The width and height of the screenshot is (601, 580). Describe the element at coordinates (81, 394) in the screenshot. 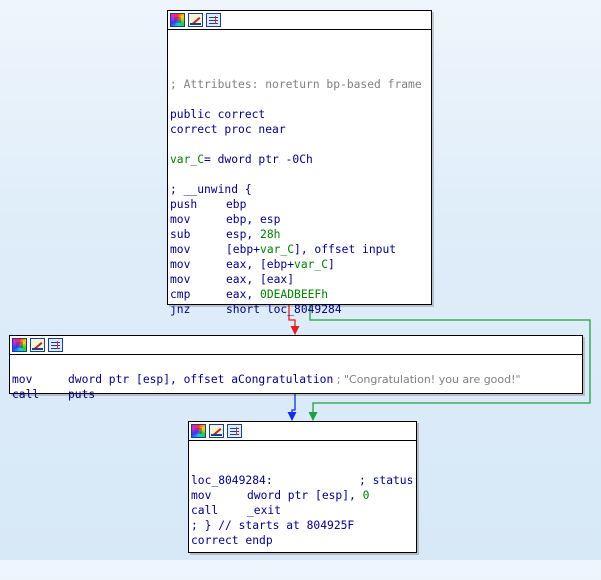

I see `call-target: puts` at that location.